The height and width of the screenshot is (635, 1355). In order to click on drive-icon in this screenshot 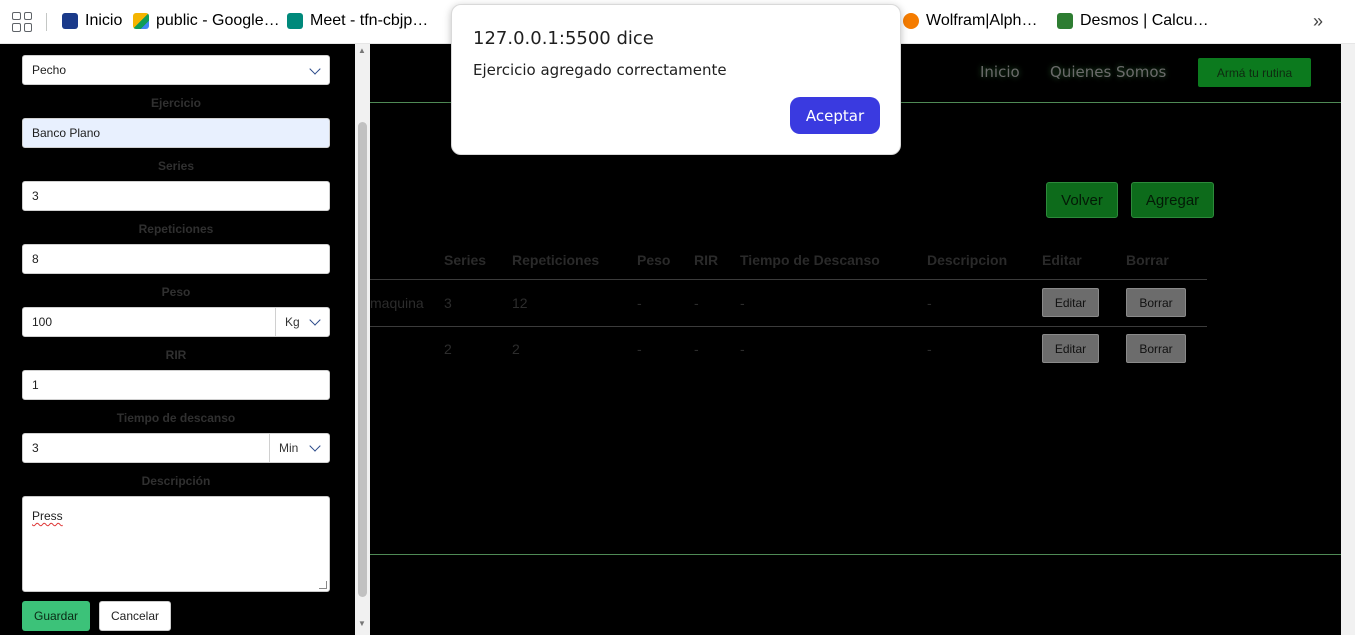, I will do `click(141, 21)`.